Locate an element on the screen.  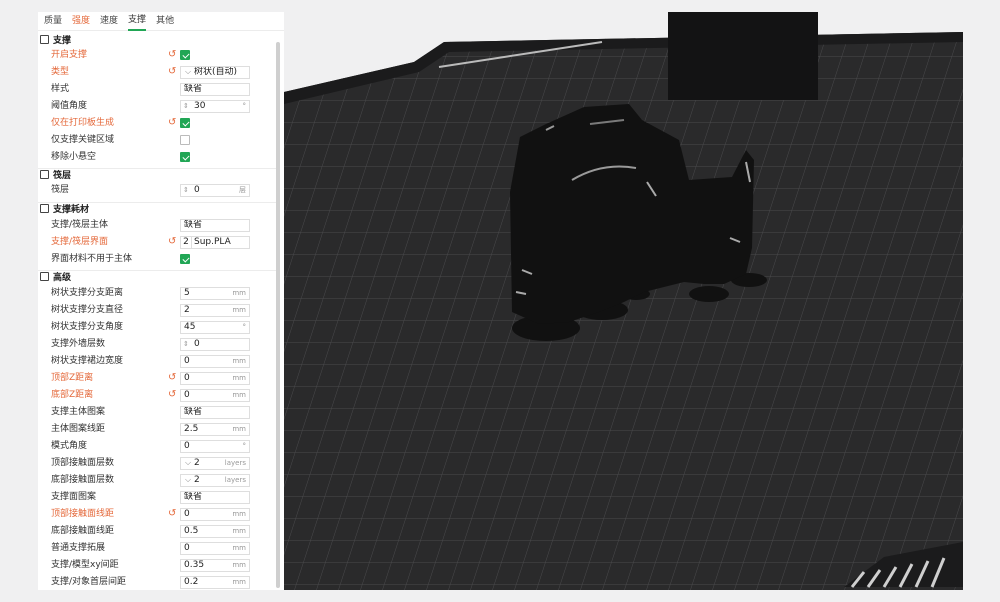
enable-support-checkbox is located at coordinates (185, 55).